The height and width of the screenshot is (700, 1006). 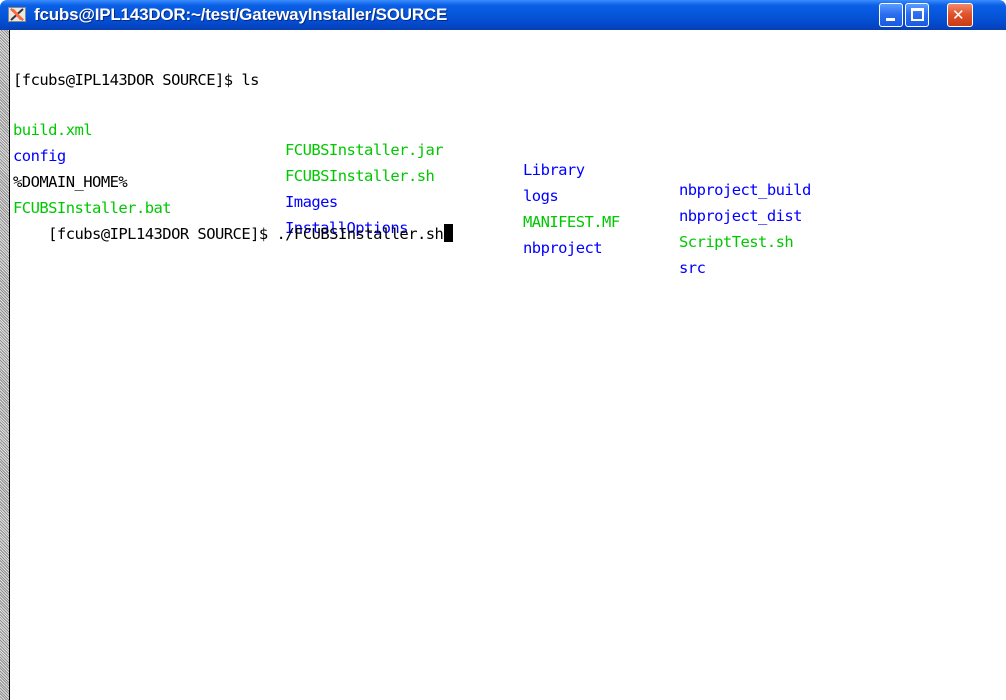 I want to click on directory-entry: logs, so click(x=541, y=196).